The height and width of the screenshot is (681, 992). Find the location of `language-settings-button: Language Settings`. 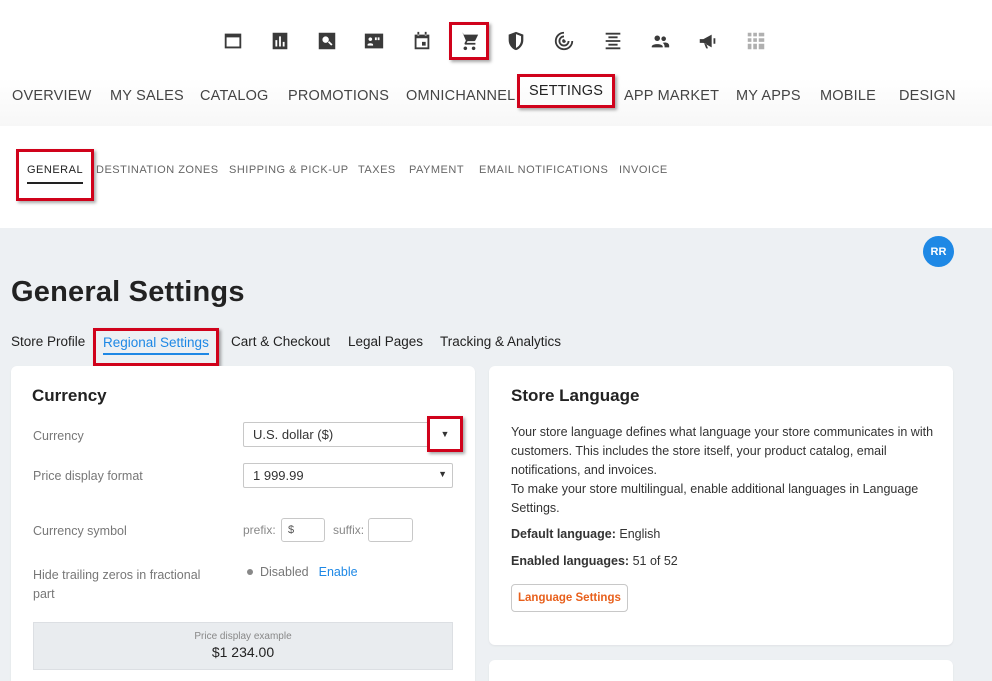

language-settings-button: Language Settings is located at coordinates (569, 598).